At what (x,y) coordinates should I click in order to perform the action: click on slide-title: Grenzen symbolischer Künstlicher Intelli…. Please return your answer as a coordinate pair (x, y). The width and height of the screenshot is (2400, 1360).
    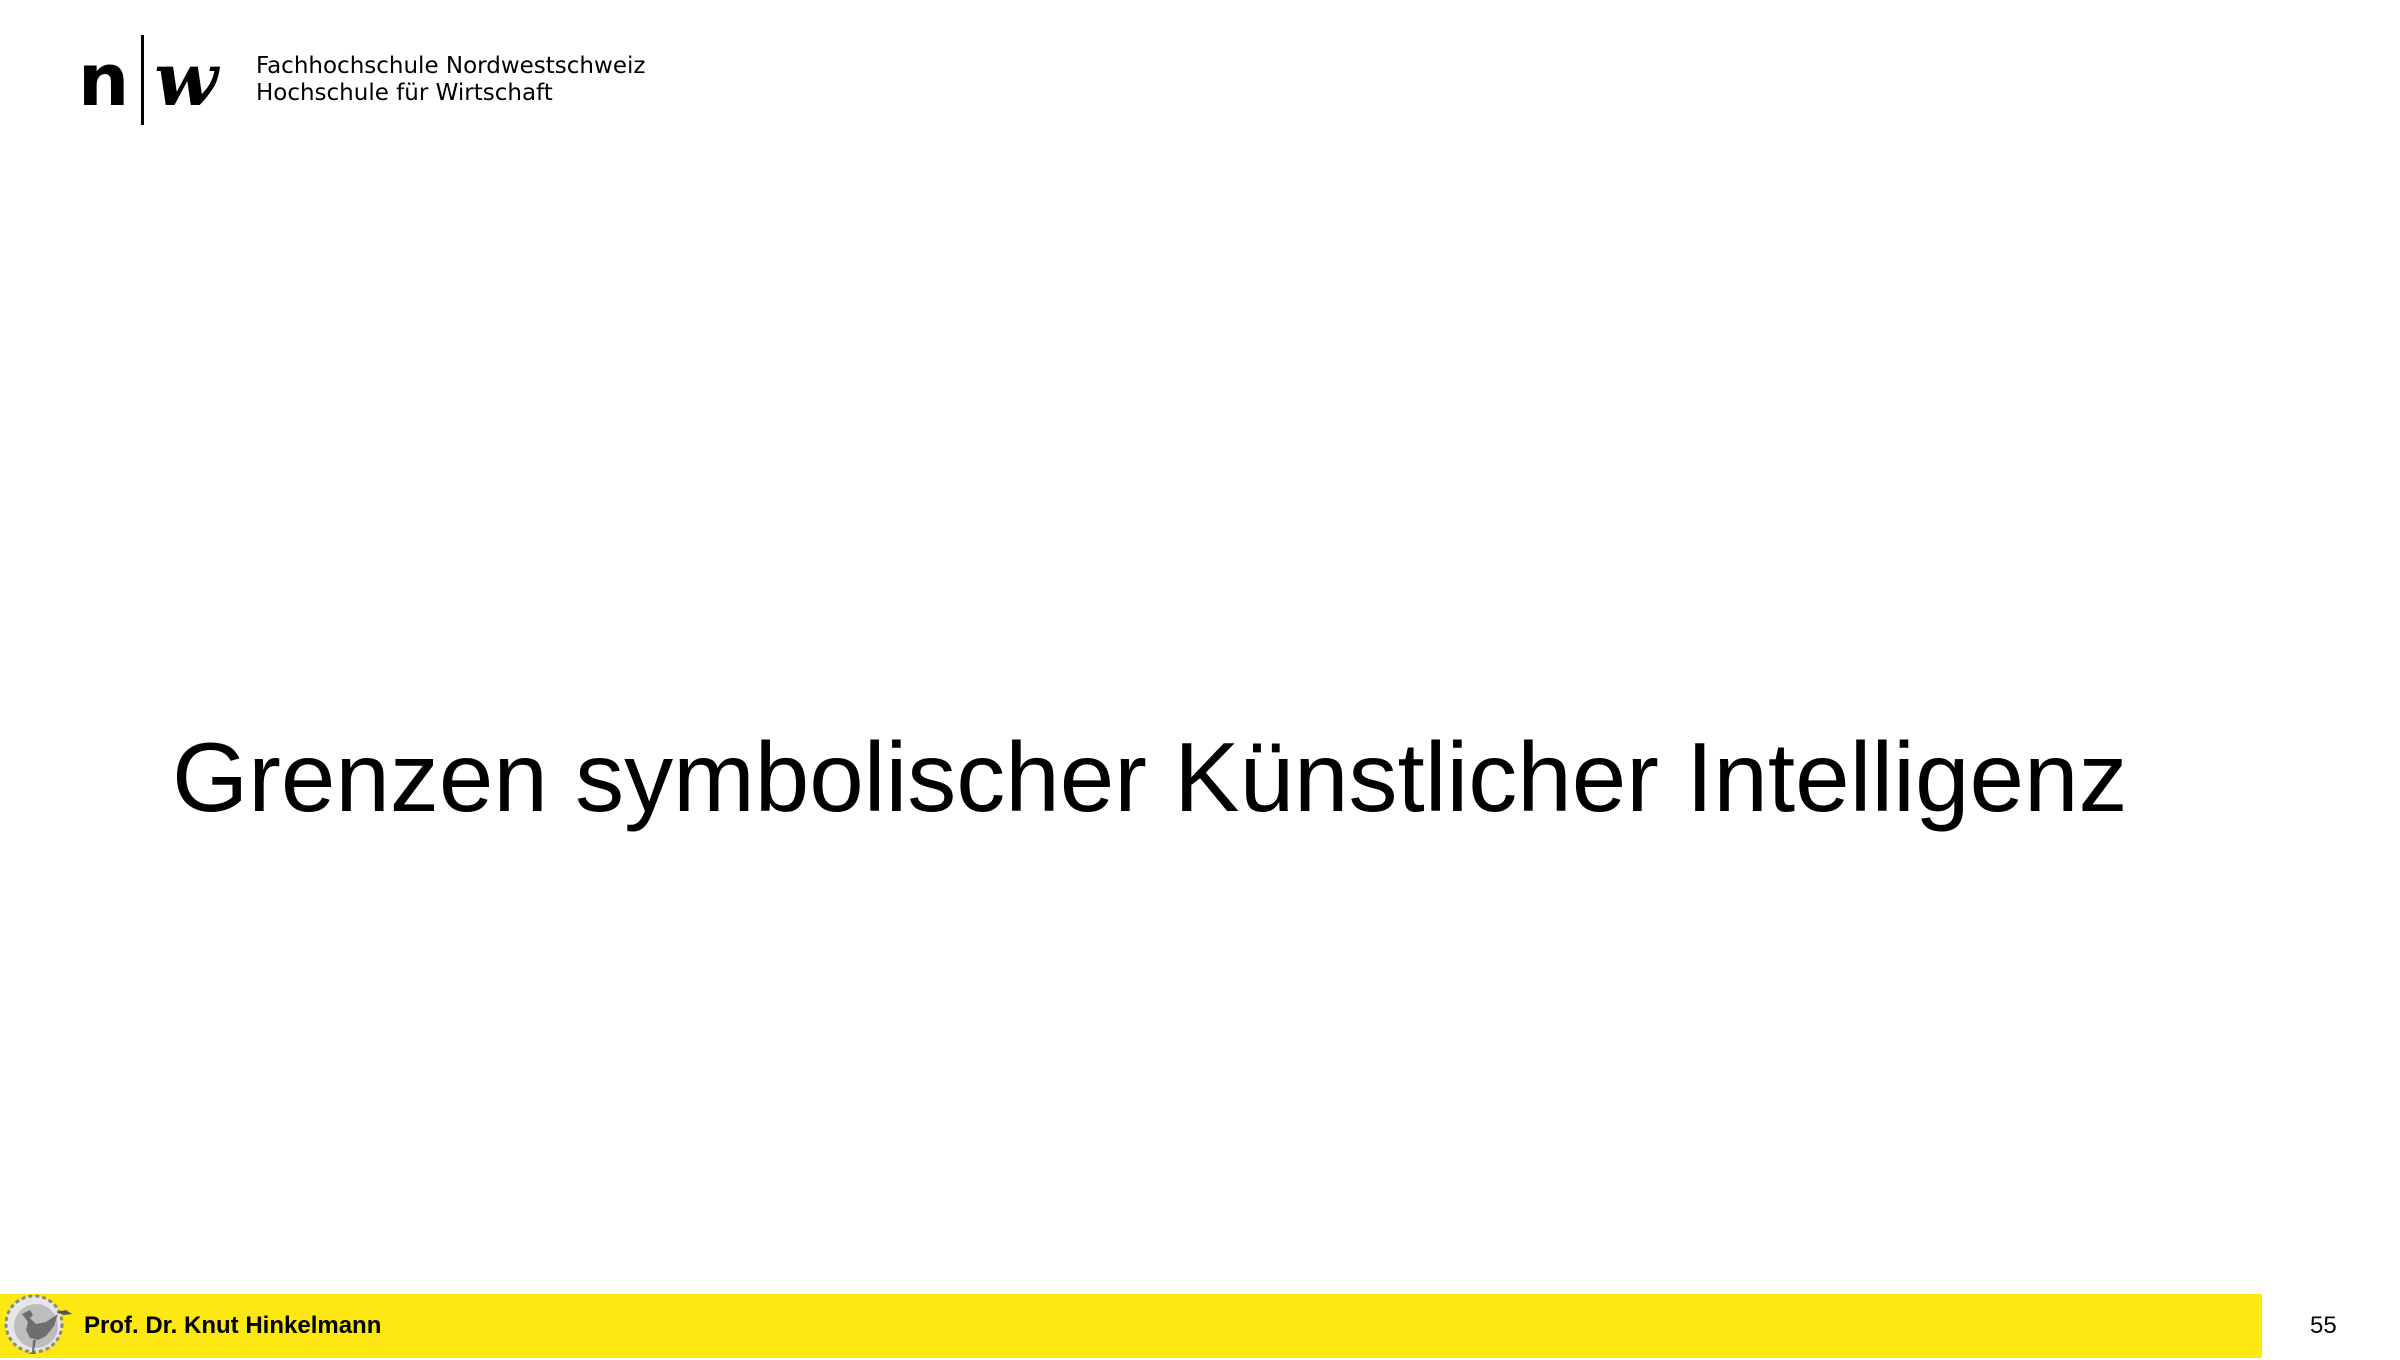
    Looking at the image, I should click on (1150, 777).